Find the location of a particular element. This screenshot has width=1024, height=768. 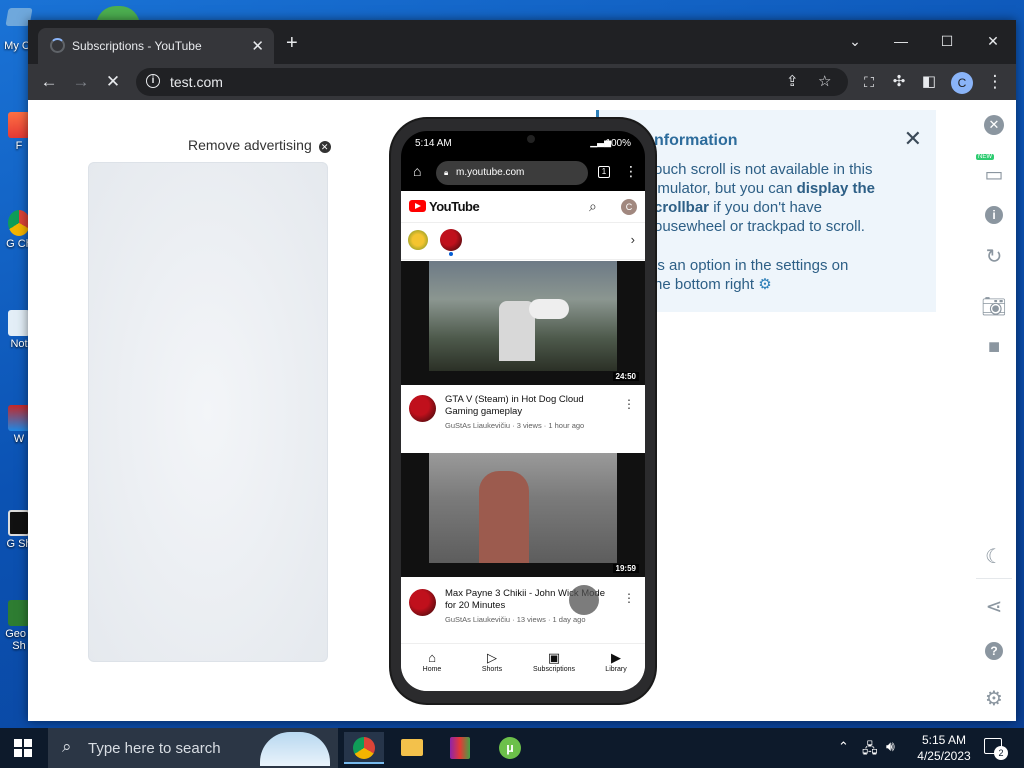

tool-screenshot-camera-icon: 📷︎ is located at coordinates (994, 306).